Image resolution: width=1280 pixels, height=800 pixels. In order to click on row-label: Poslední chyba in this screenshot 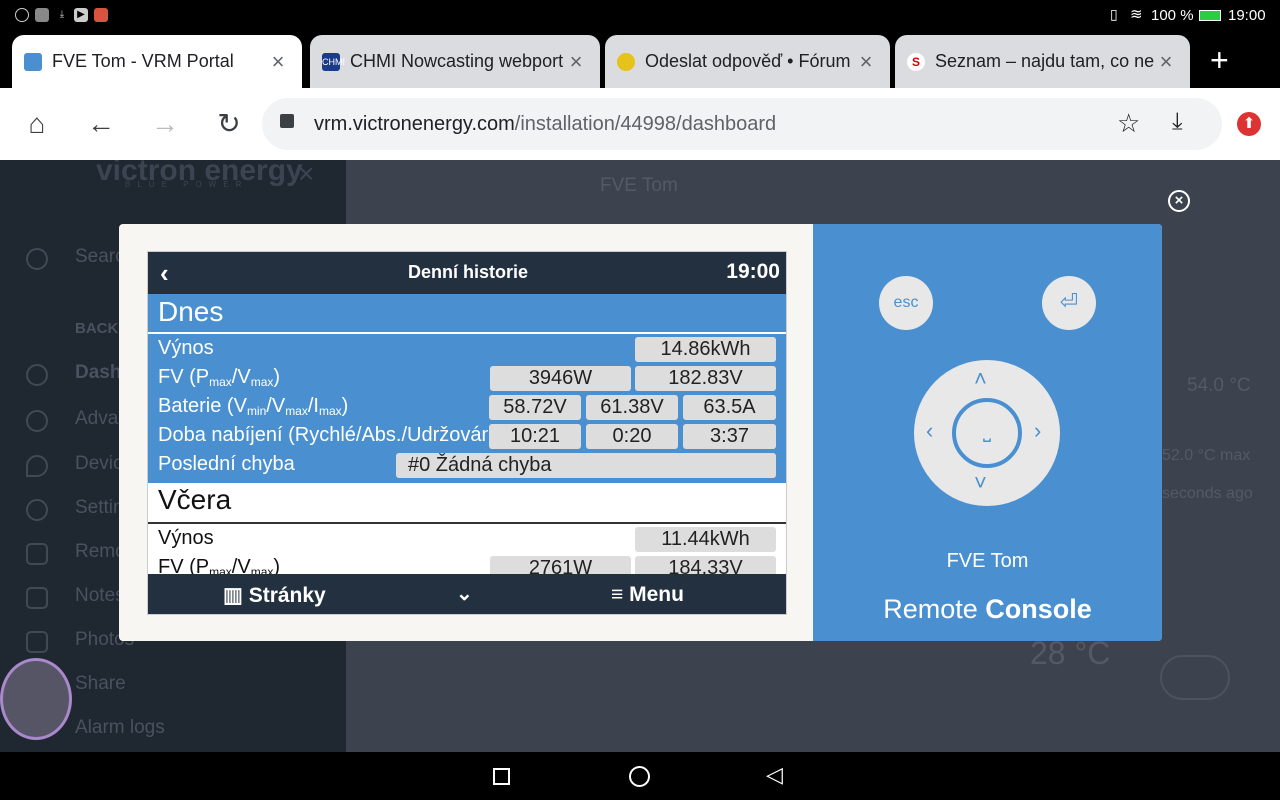, I will do `click(226, 464)`.